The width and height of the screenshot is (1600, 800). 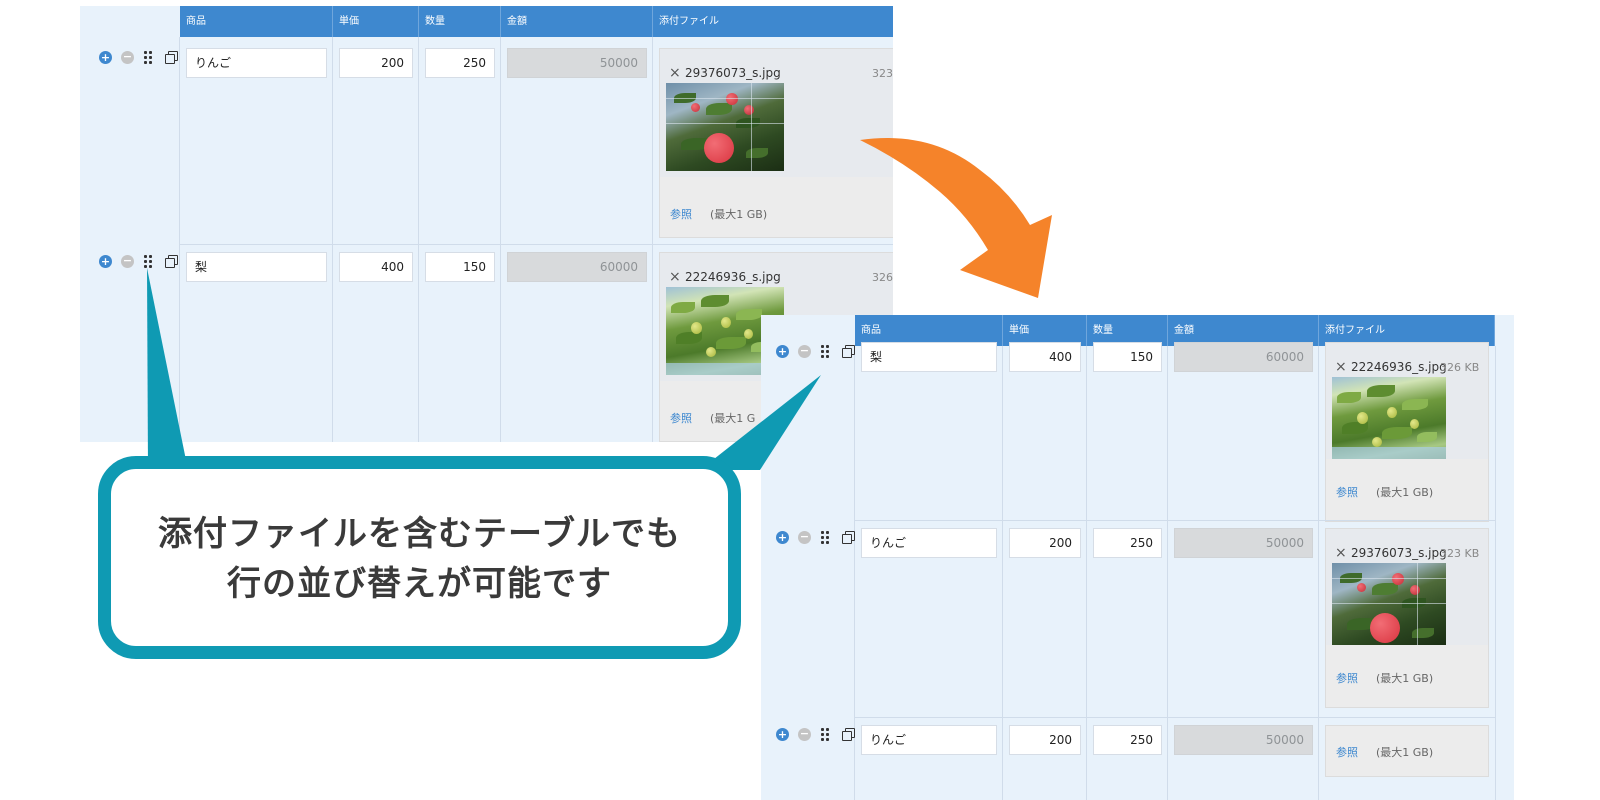 I want to click on column-header-3: 金額, so click(x=577, y=21).